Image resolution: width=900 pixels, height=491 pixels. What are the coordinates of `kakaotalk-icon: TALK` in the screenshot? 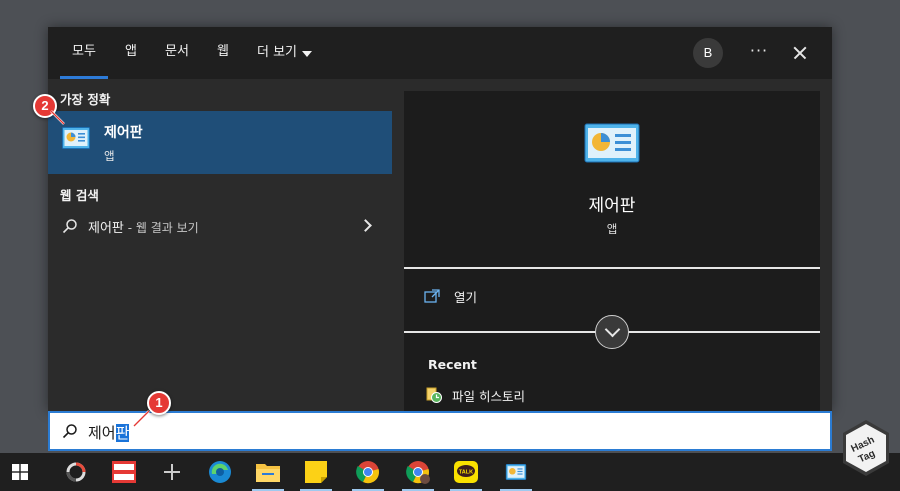 It's located at (466, 472).